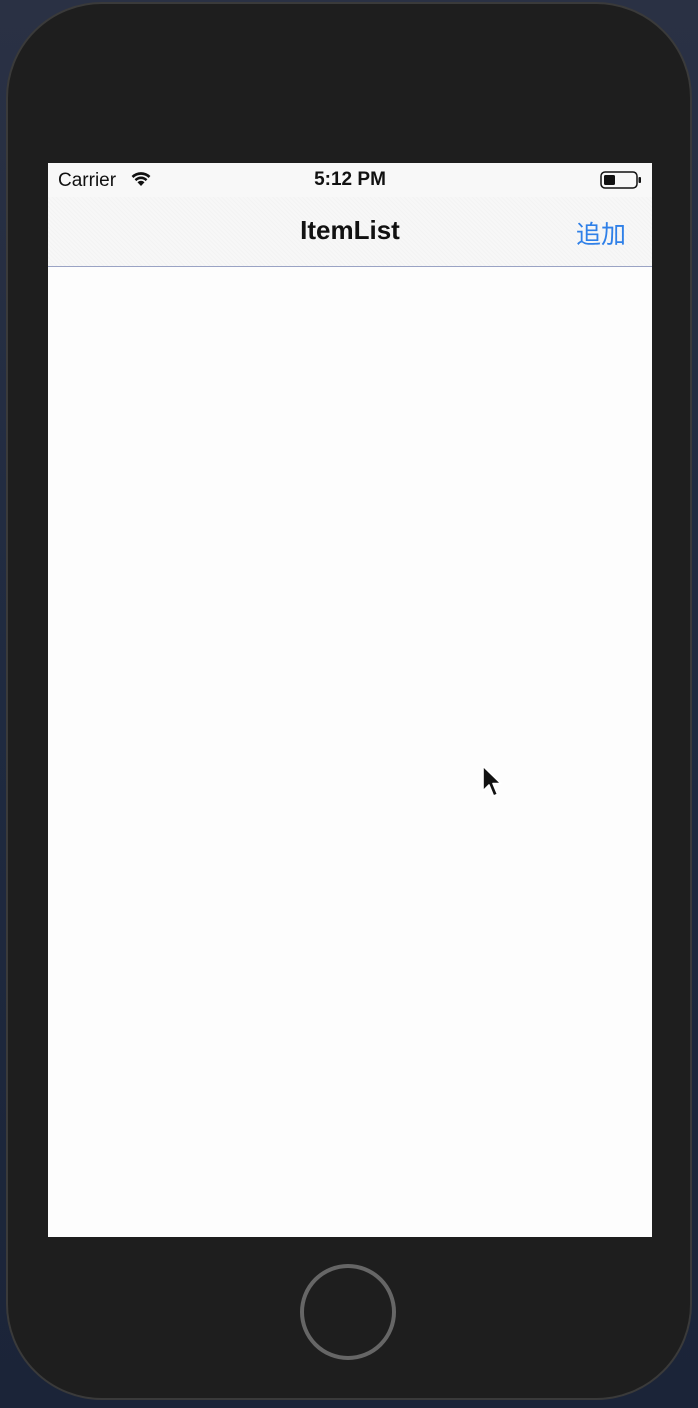 The width and height of the screenshot is (698, 1408). What do you see at coordinates (348, 1312) in the screenshot?
I see `home-button` at bounding box center [348, 1312].